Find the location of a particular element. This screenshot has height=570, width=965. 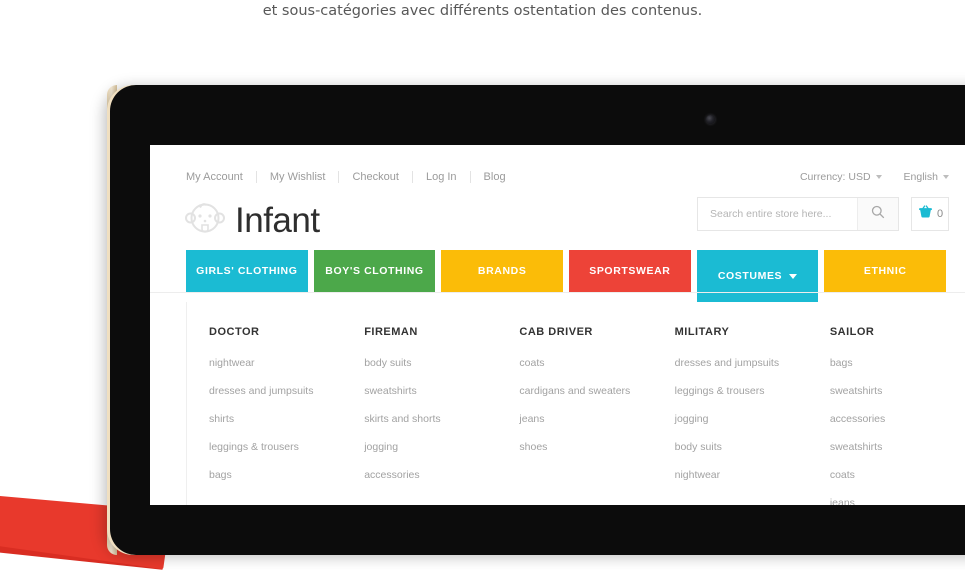

mega-column-title: MILITARY is located at coordinates (702, 332).